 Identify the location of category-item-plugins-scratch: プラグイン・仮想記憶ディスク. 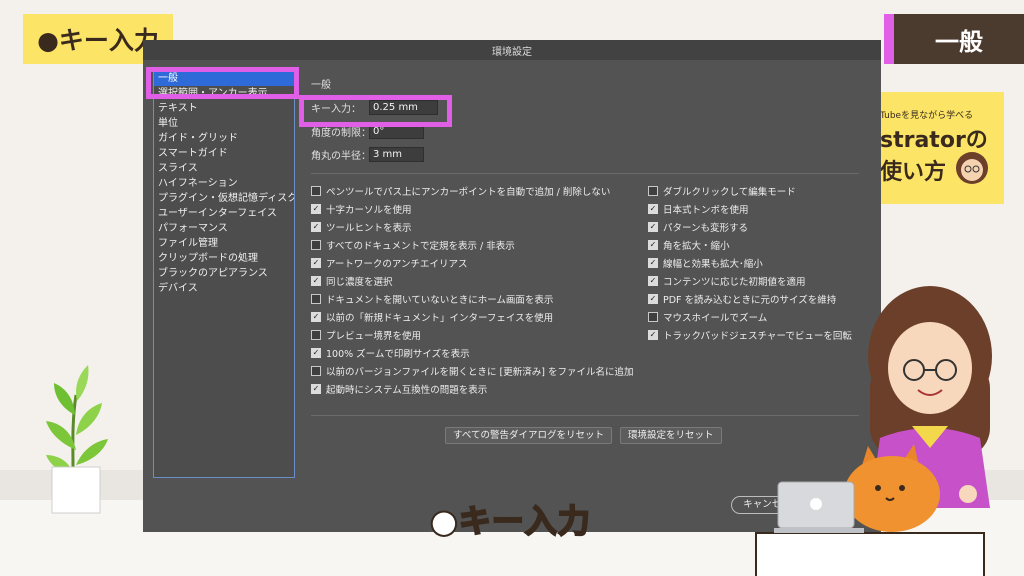
(224, 198).